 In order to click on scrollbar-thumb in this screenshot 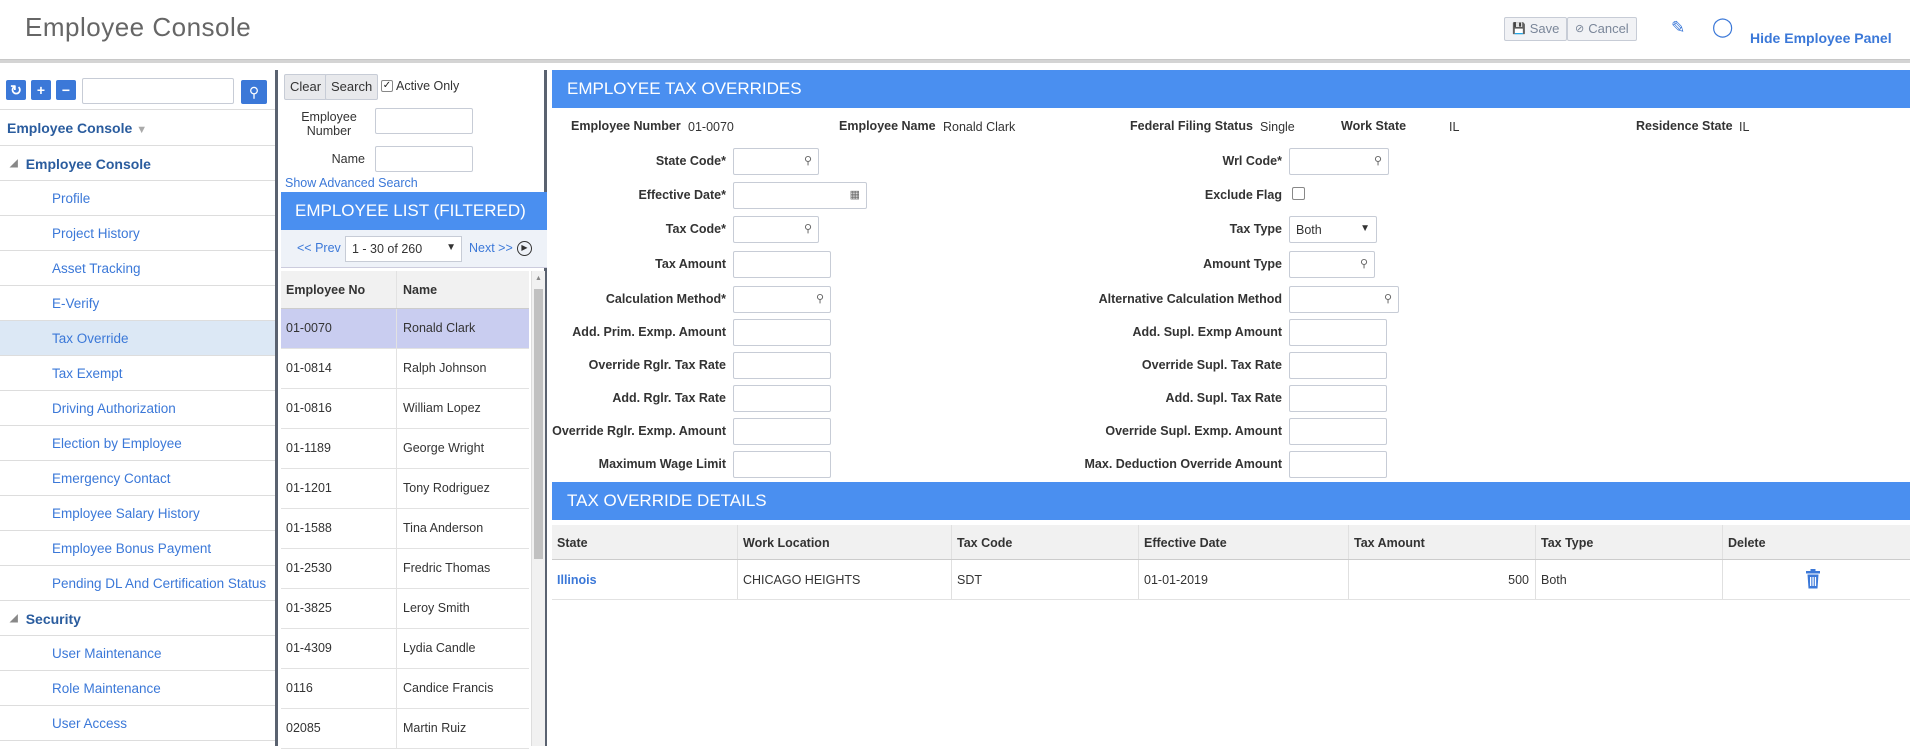, I will do `click(538, 424)`.